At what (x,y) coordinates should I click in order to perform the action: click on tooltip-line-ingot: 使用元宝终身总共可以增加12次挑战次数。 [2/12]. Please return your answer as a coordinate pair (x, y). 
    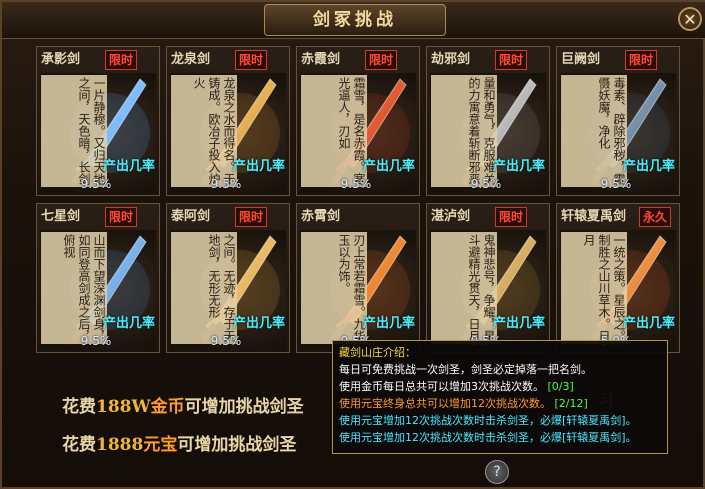
    Looking at the image, I should click on (500, 403).